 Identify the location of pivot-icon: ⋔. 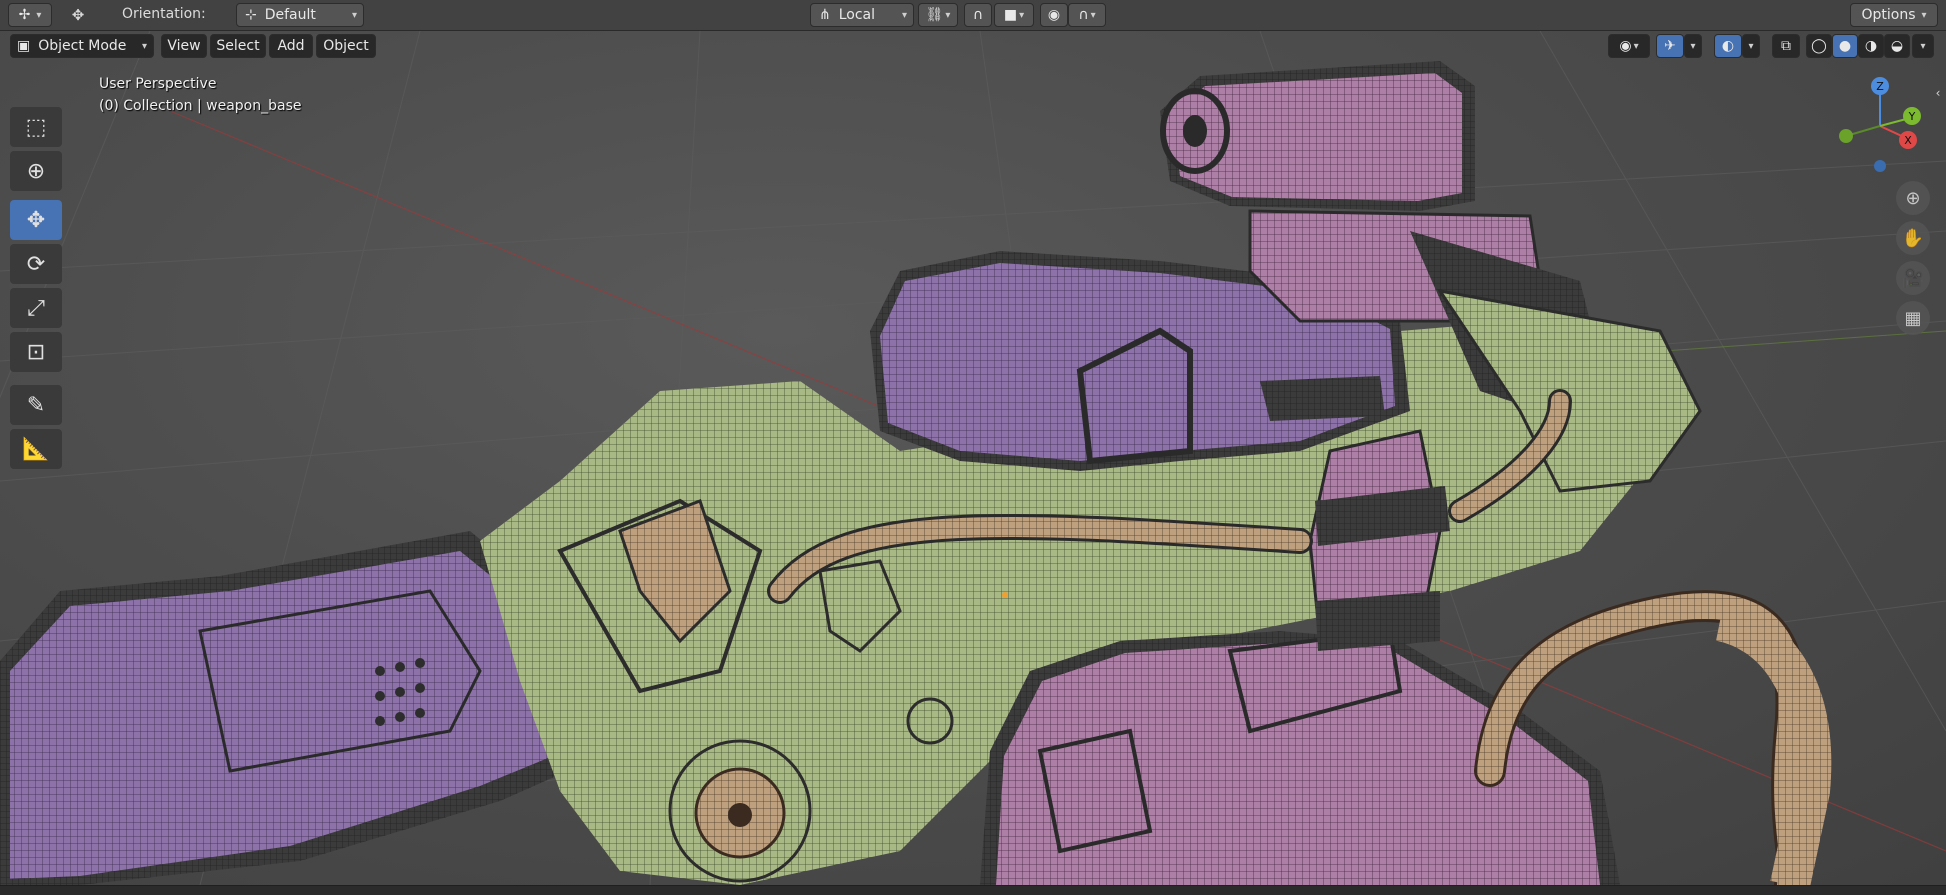
(825, 15).